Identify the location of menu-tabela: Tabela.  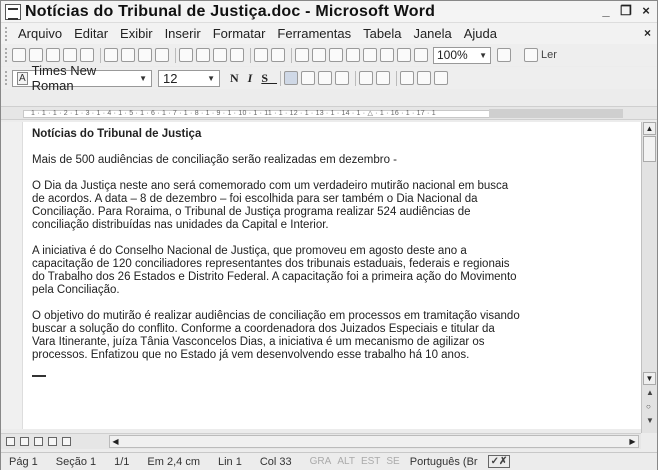
(382, 33).